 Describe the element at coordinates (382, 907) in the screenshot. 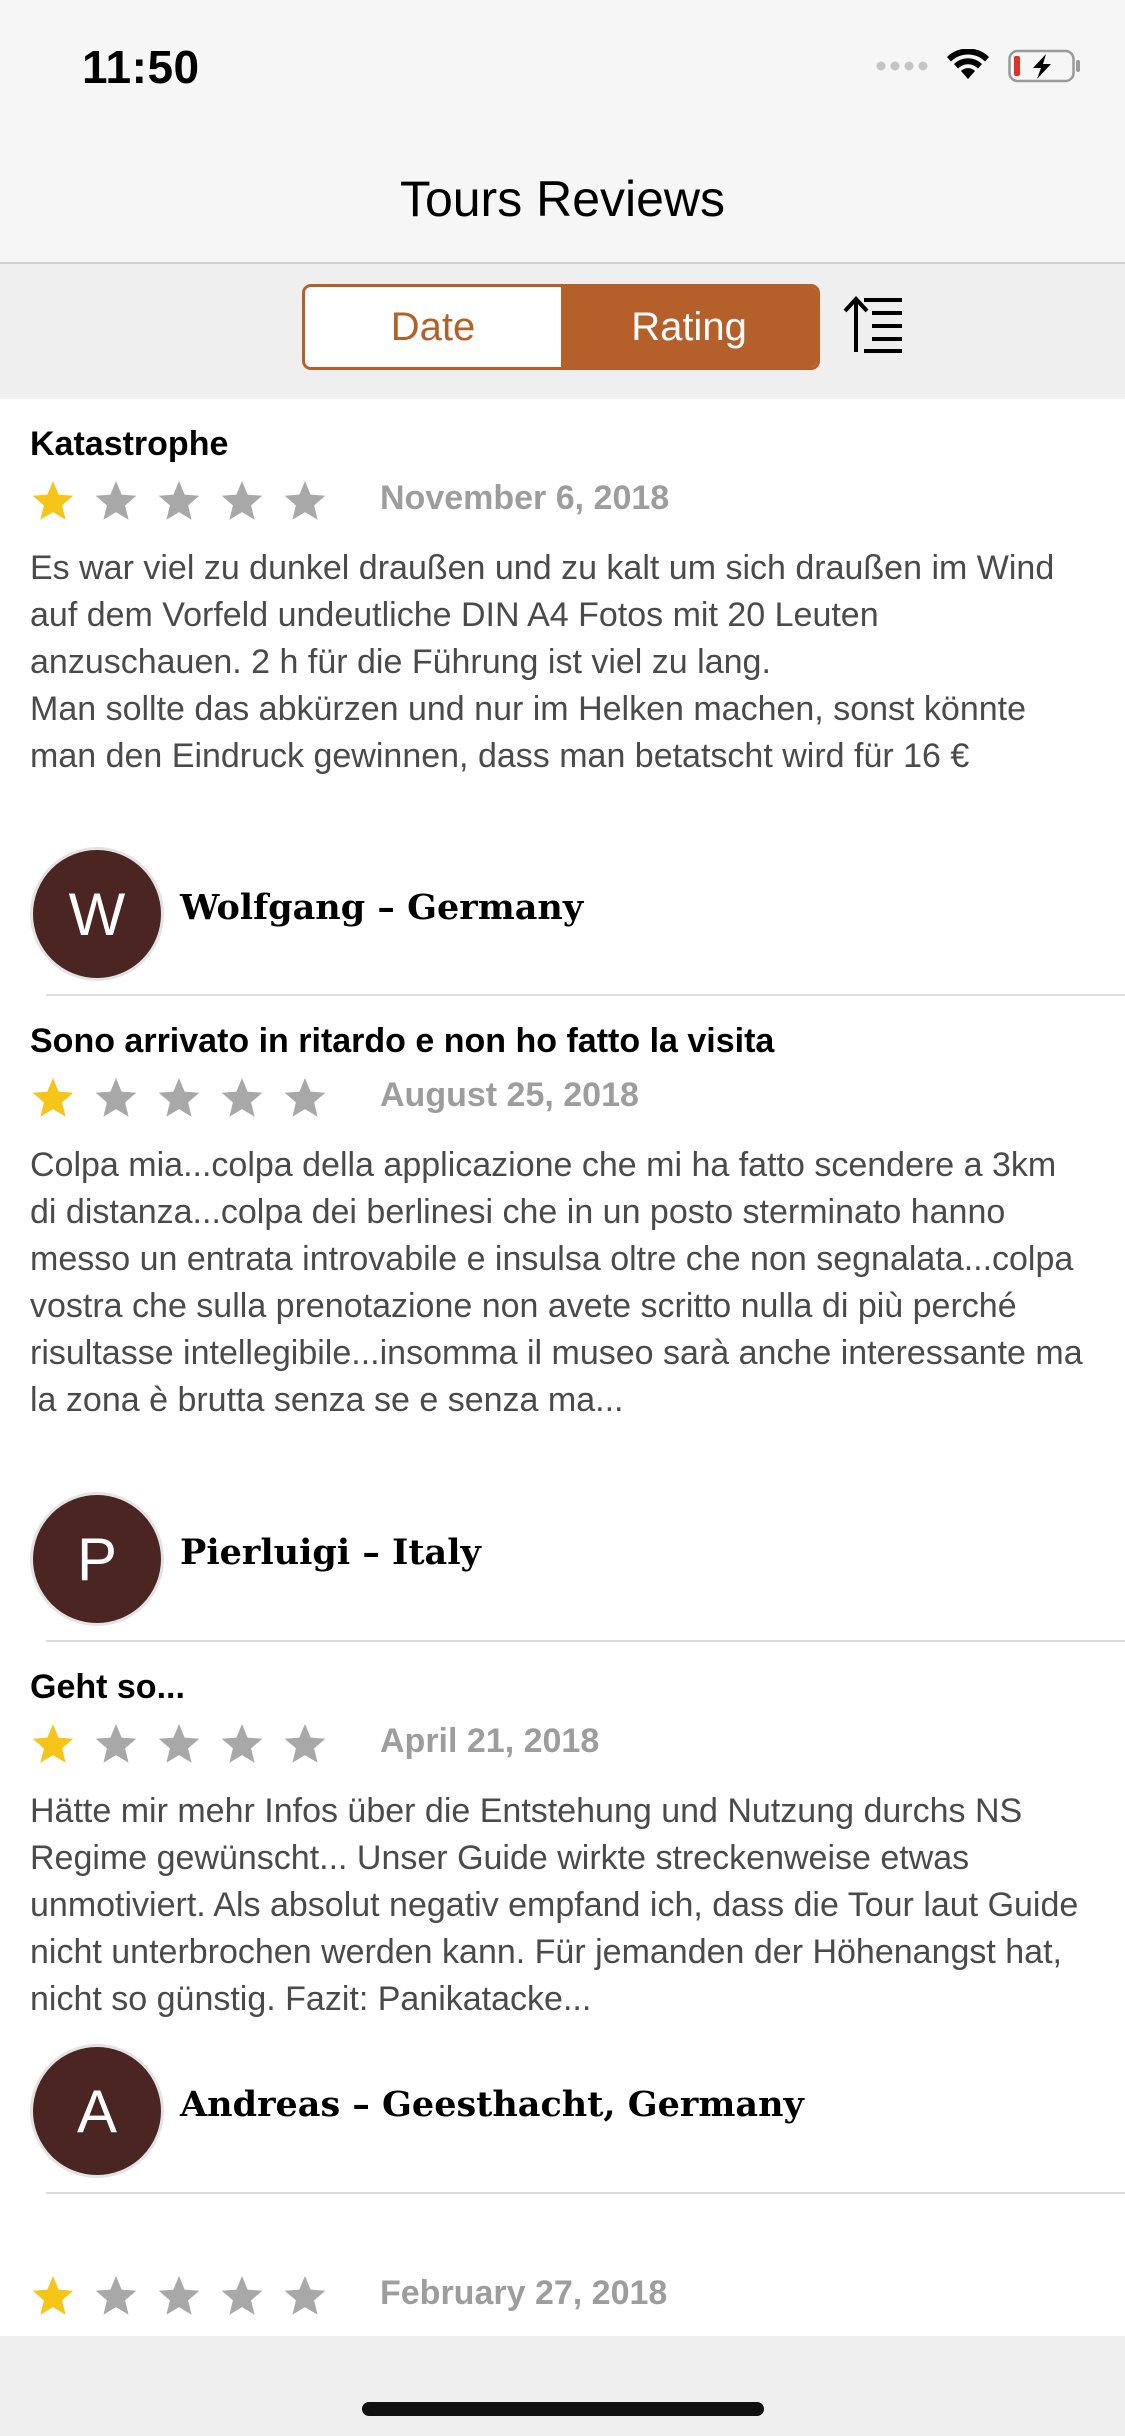

I see `review-author: Wolfgang – Germany` at that location.